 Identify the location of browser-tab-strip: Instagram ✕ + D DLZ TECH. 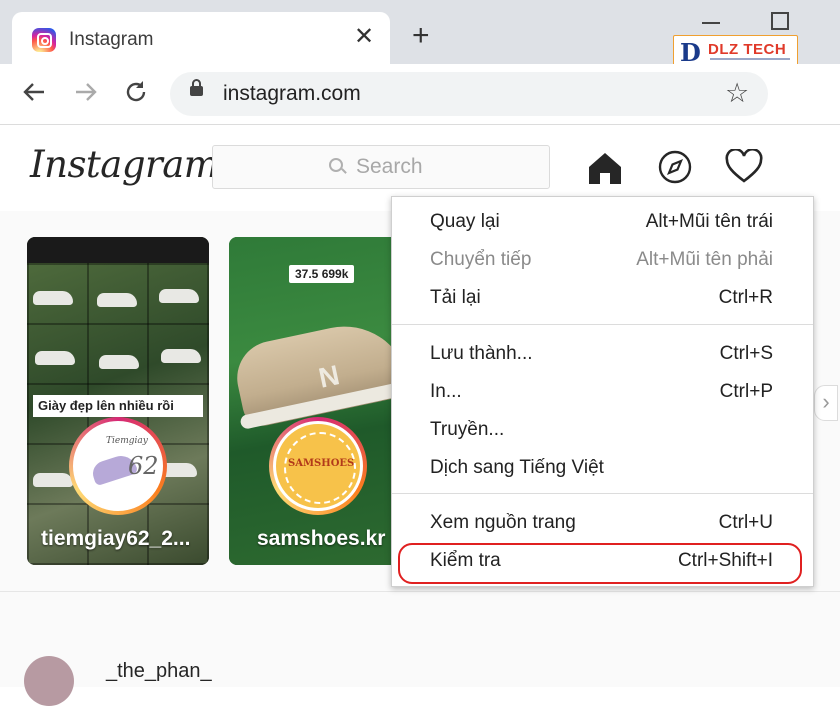
(420, 35).